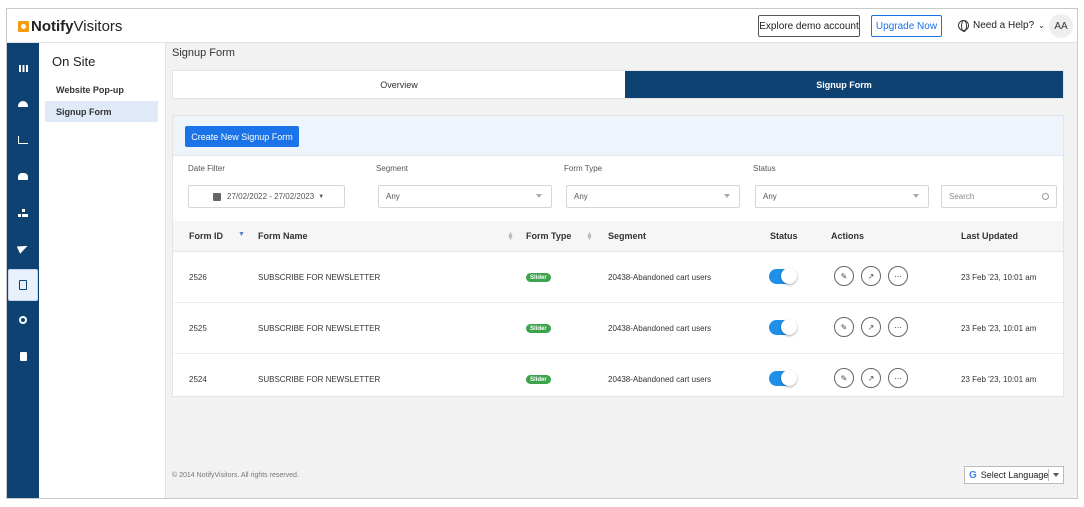  What do you see at coordinates (23, 356) in the screenshot?
I see `document-icon` at bounding box center [23, 356].